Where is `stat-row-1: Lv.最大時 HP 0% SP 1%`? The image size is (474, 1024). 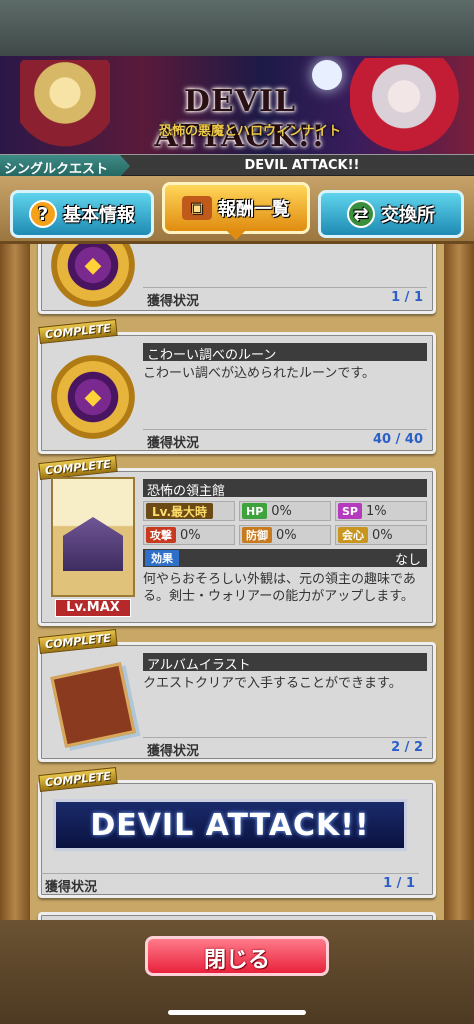
stat-row-1: Lv.最大時 HP 0% SP 1% is located at coordinates (285, 511).